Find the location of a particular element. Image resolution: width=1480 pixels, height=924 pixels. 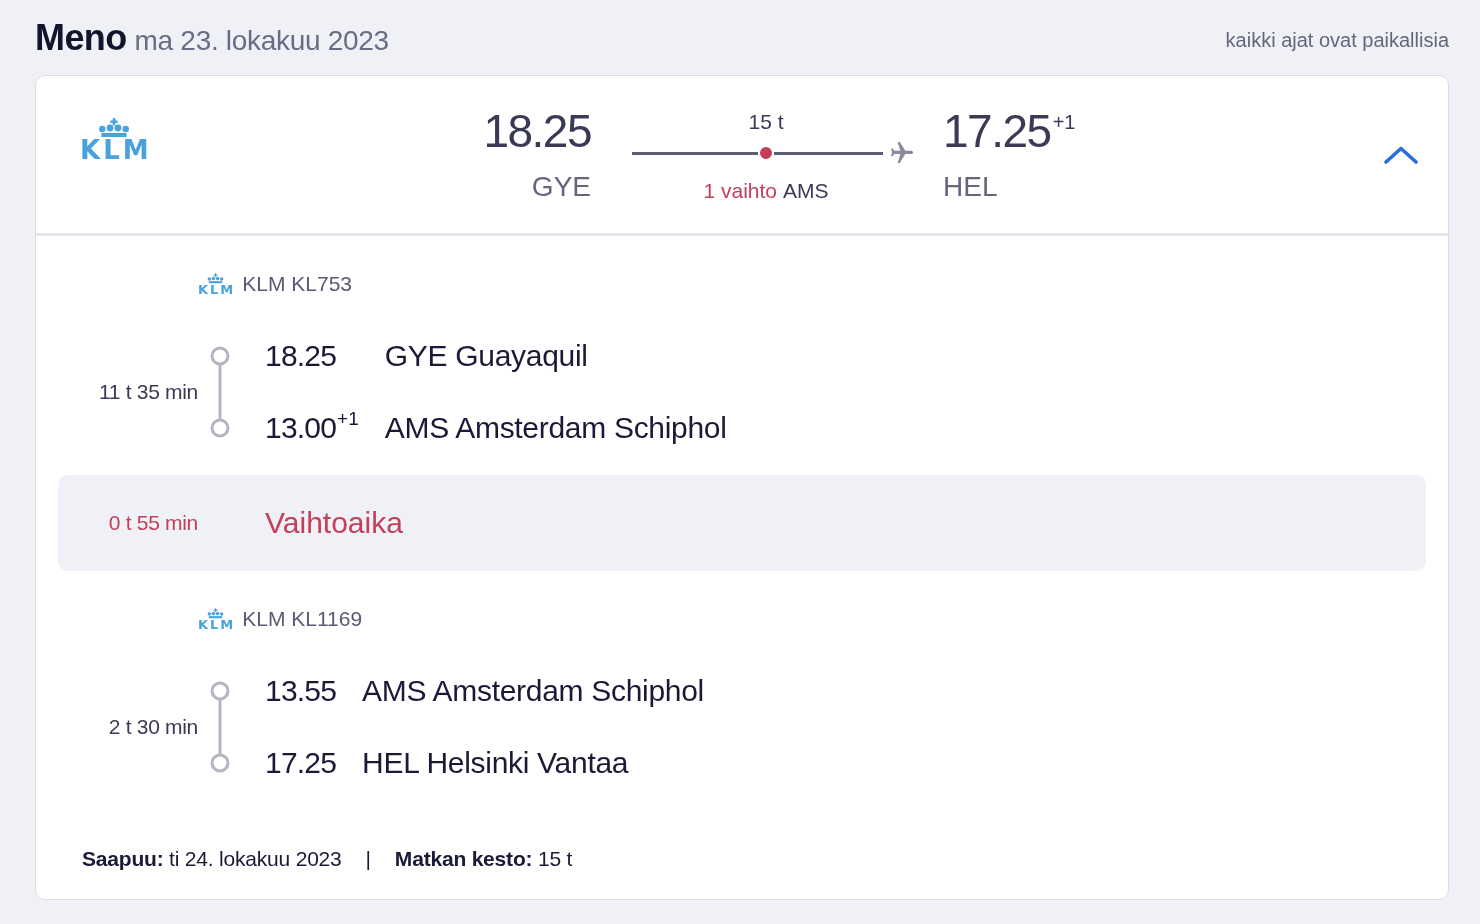

chevron-icon is located at coordinates (1401, 154).